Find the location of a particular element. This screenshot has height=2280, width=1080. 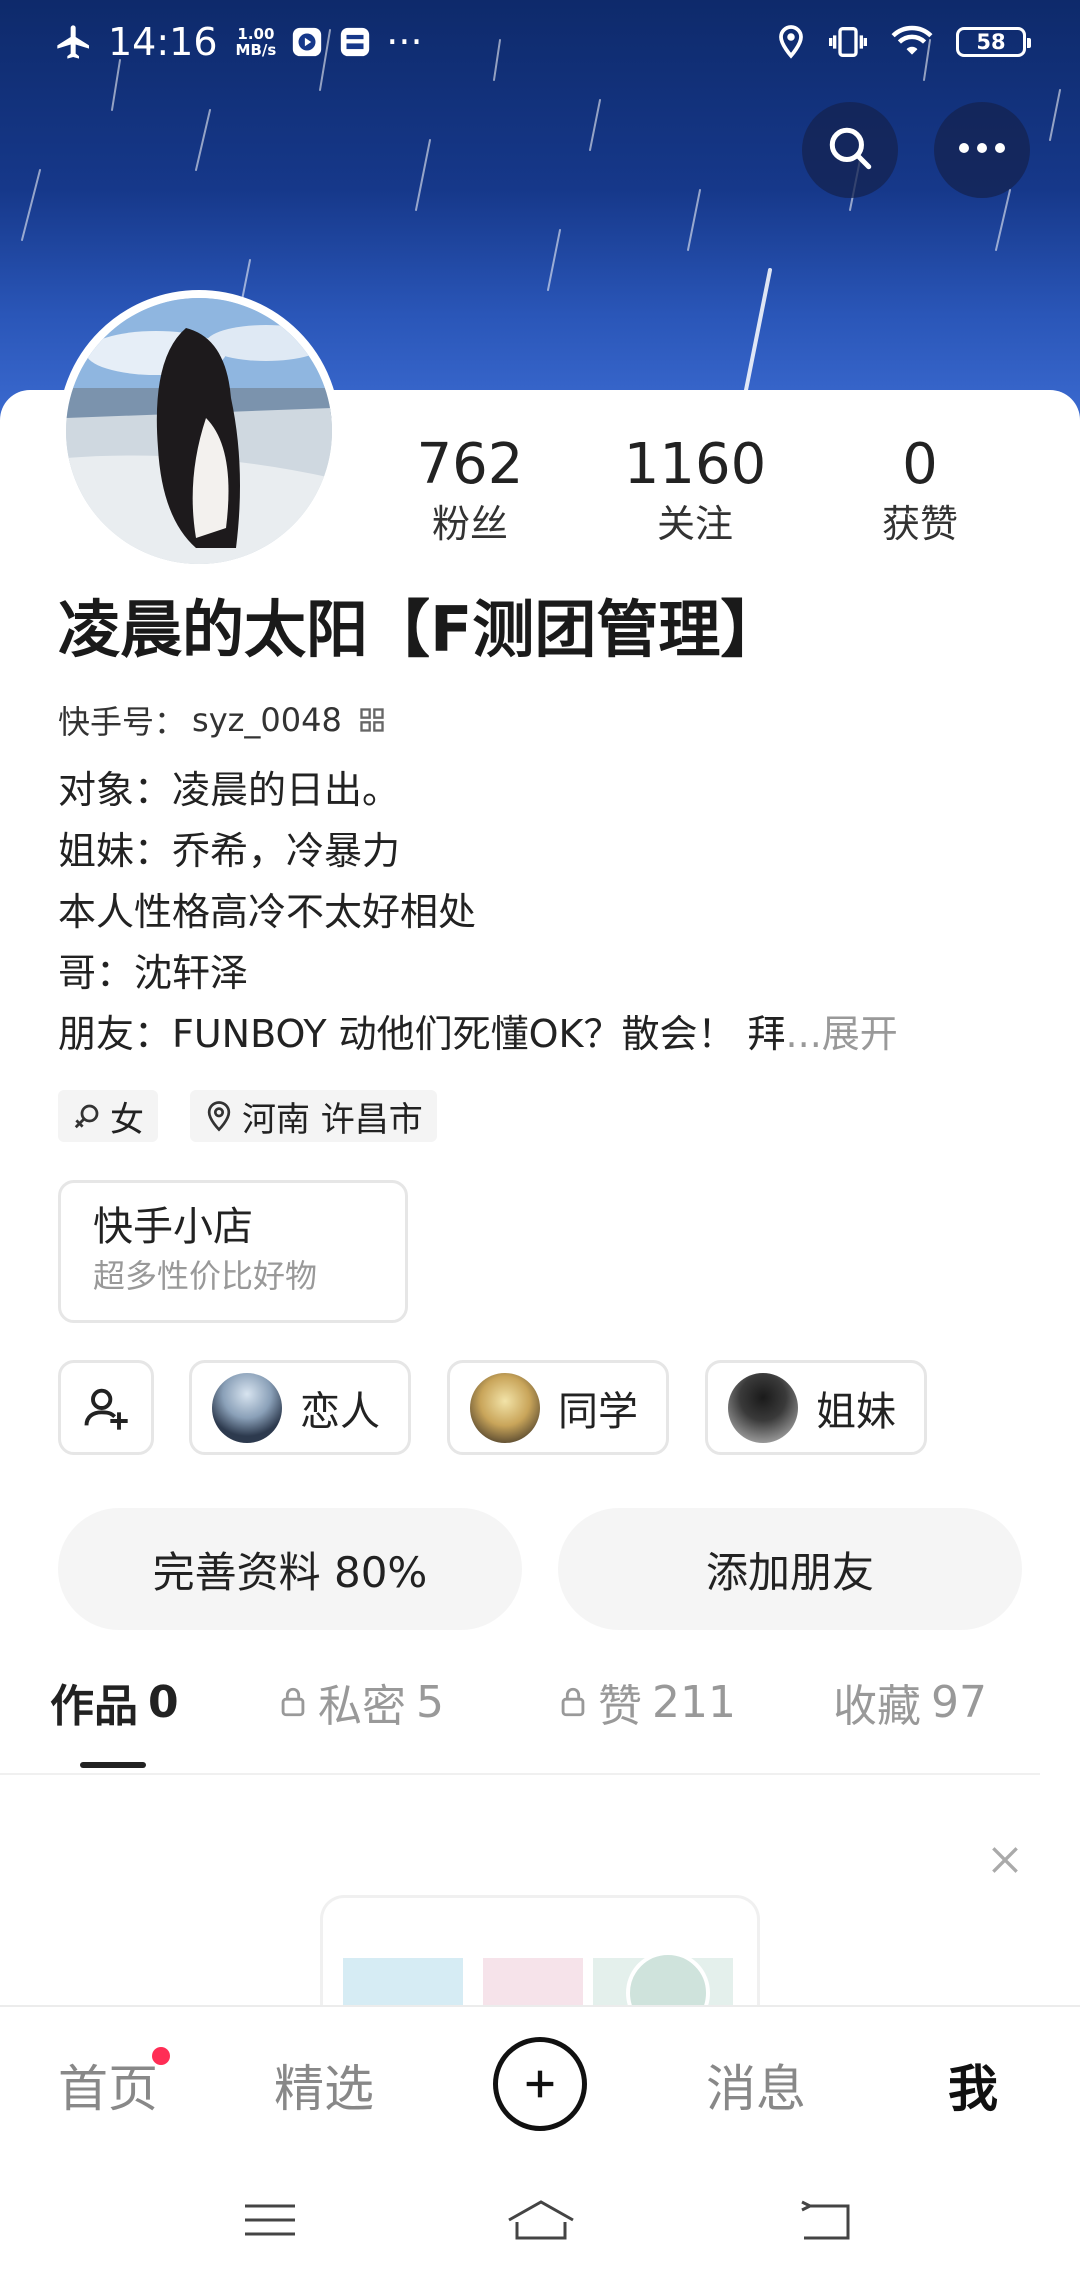

bottom-nav: 首页 精选 消息 我 is located at coordinates (540, 2082).